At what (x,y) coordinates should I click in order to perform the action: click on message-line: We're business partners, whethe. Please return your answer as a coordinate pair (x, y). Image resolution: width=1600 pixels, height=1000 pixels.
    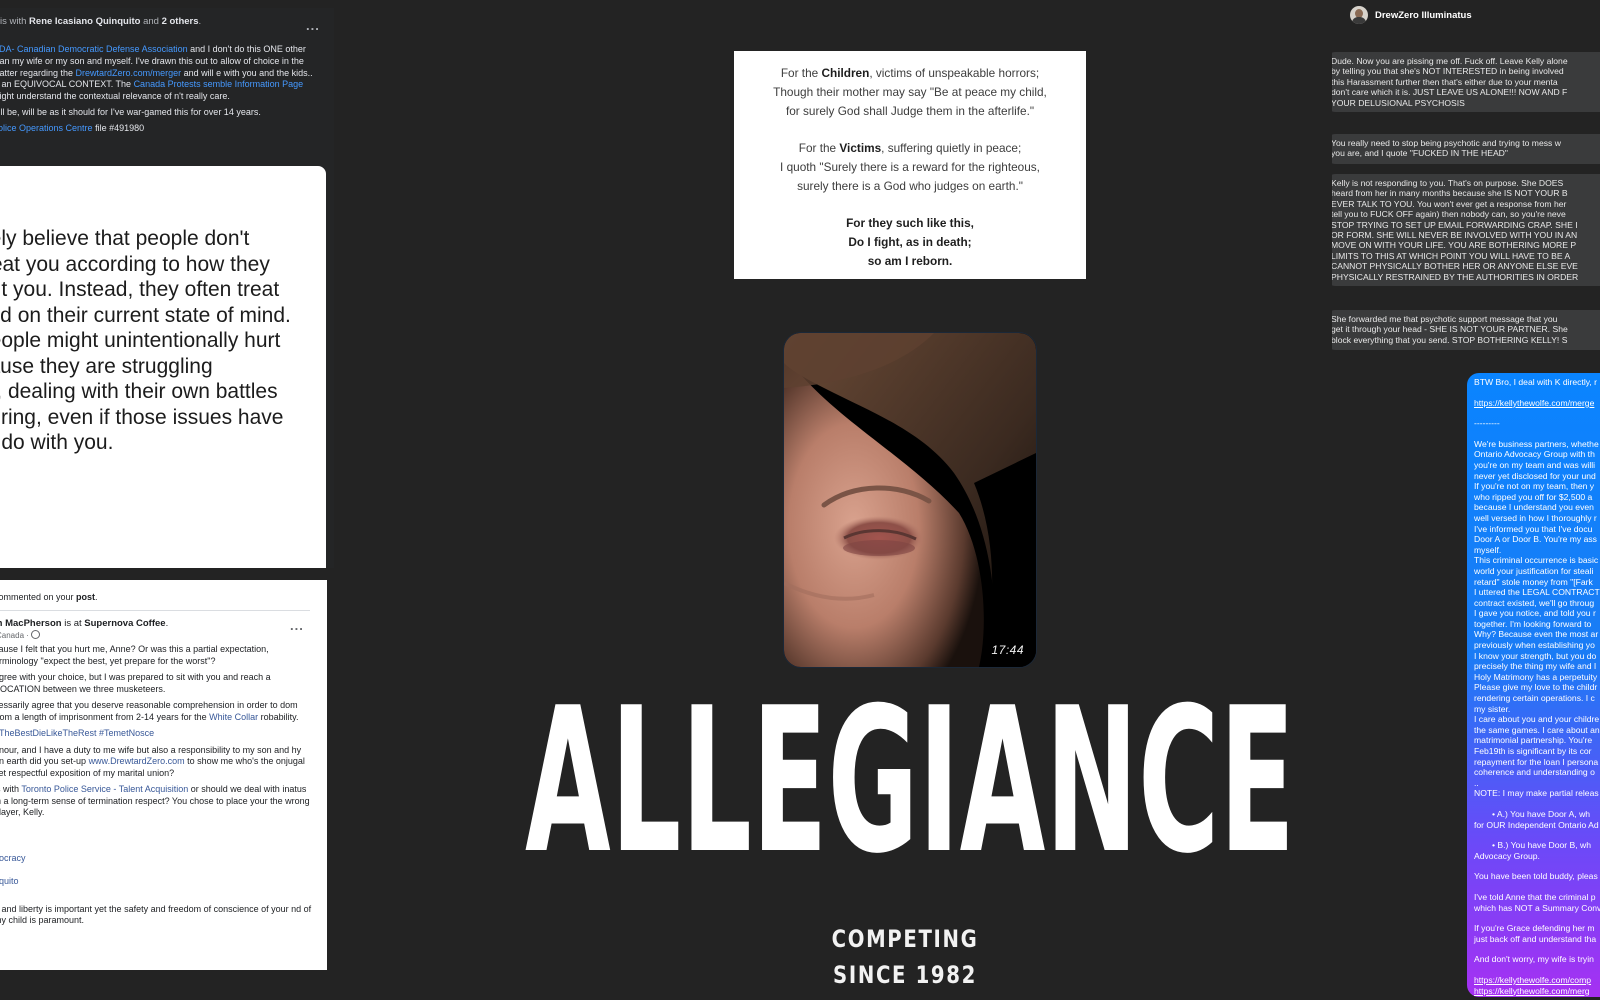
    Looking at the image, I should click on (1536, 443).